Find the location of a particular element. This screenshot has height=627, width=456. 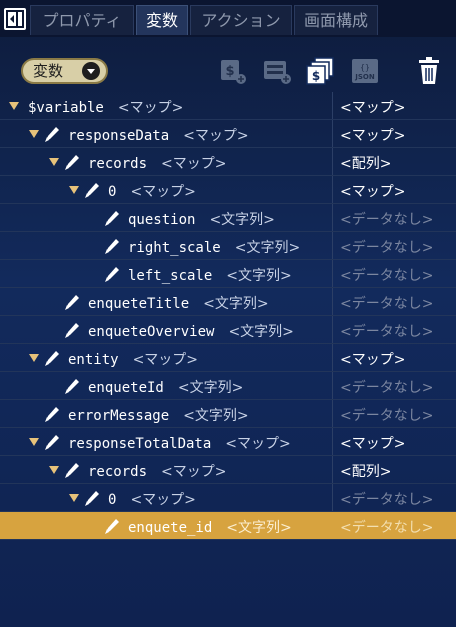

tab-actions: アクション is located at coordinates (241, 20).